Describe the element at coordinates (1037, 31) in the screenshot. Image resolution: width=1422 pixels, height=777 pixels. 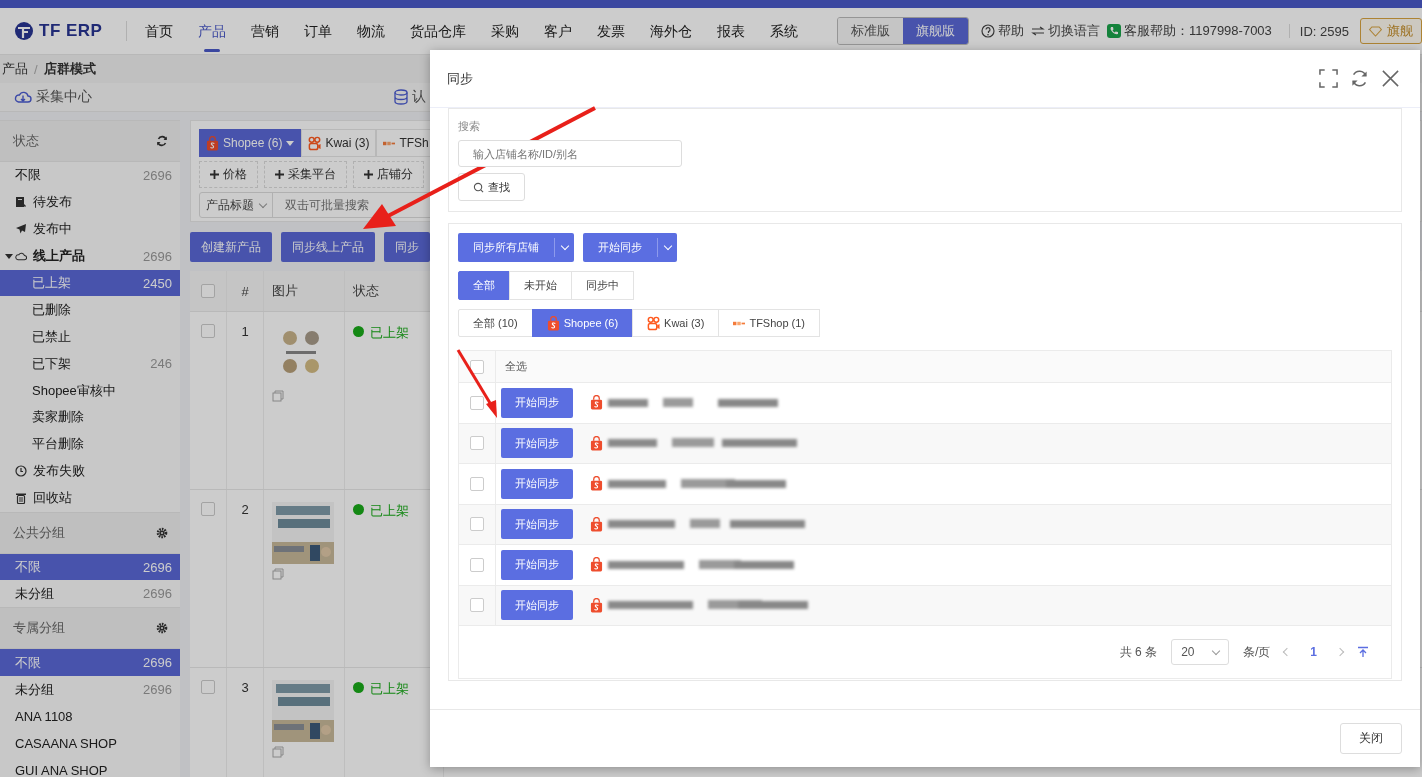
I see `swap-icon` at that location.